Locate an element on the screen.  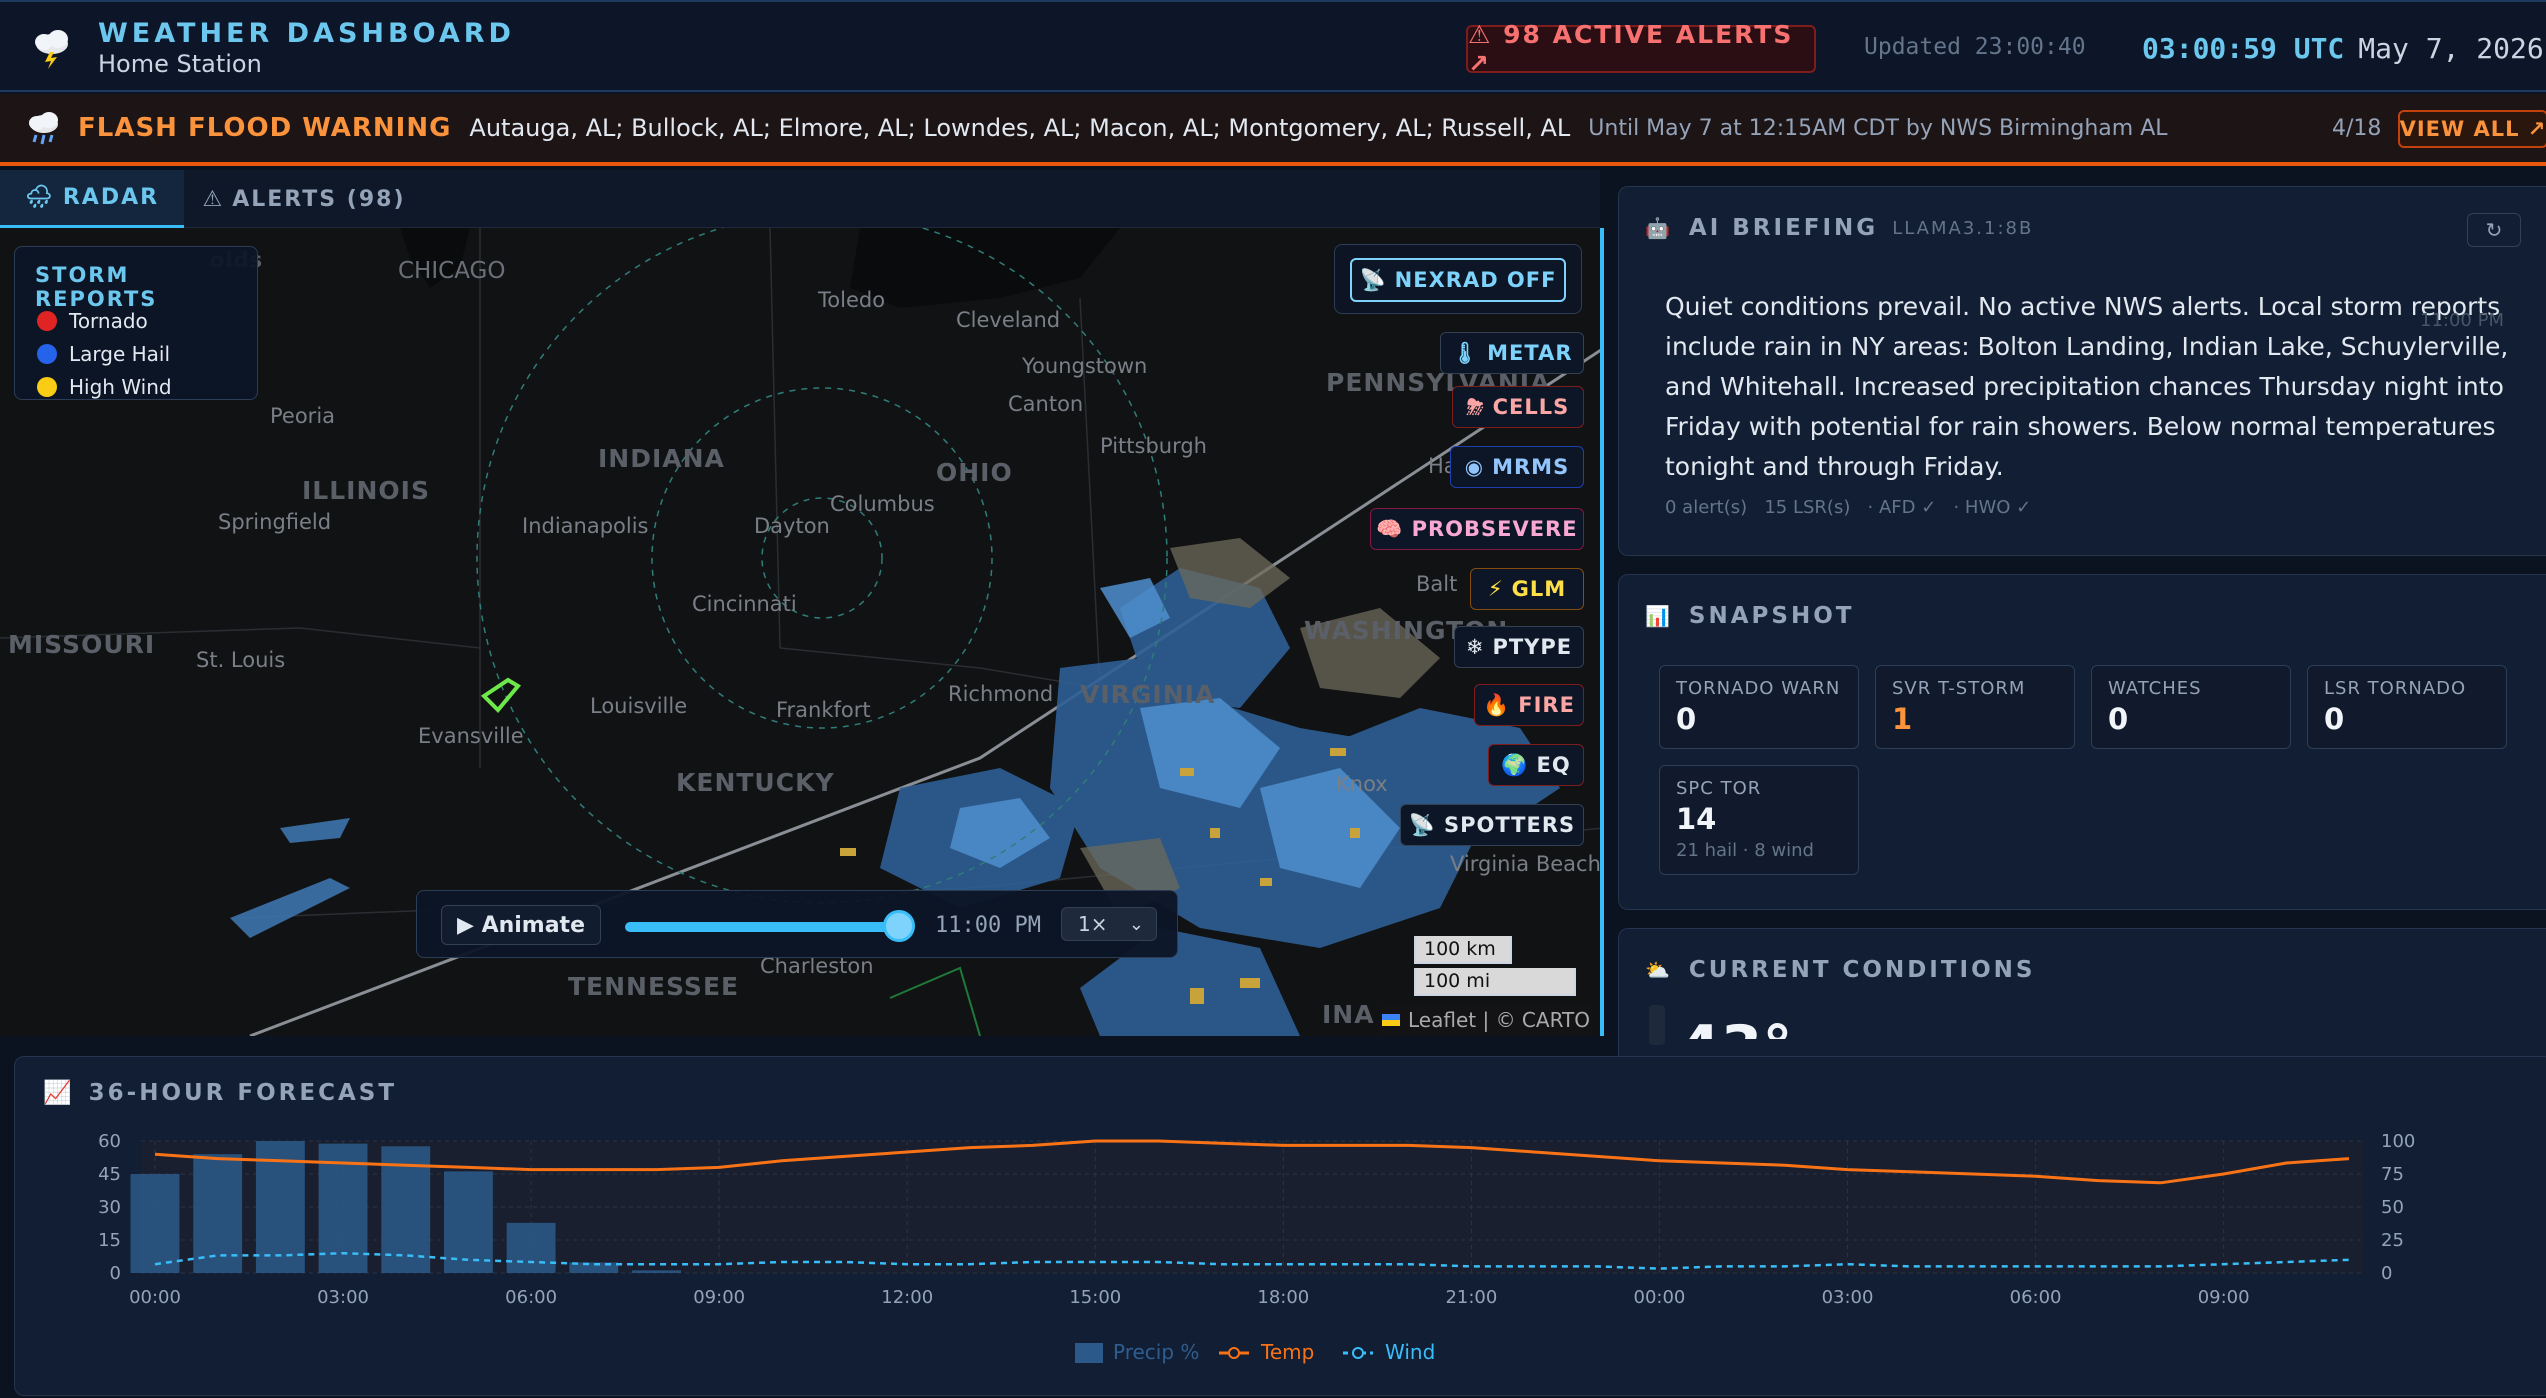
map-city-label: Cleveland is located at coordinates (1008, 320).